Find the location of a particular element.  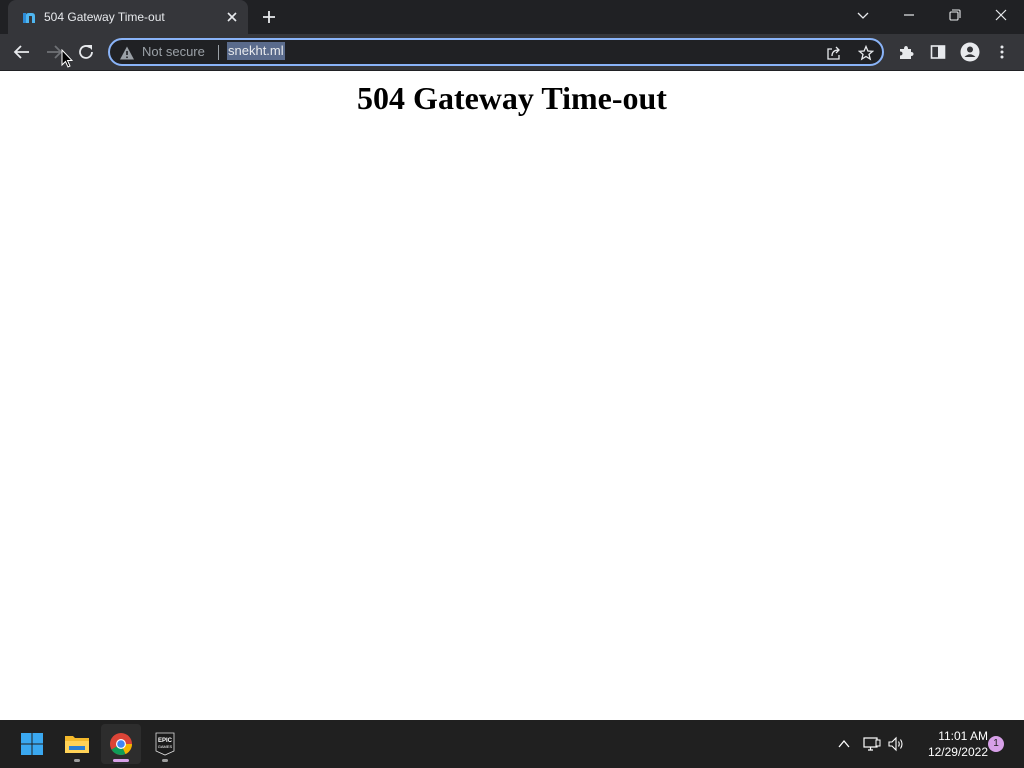

profile-icon is located at coordinates (970, 52).